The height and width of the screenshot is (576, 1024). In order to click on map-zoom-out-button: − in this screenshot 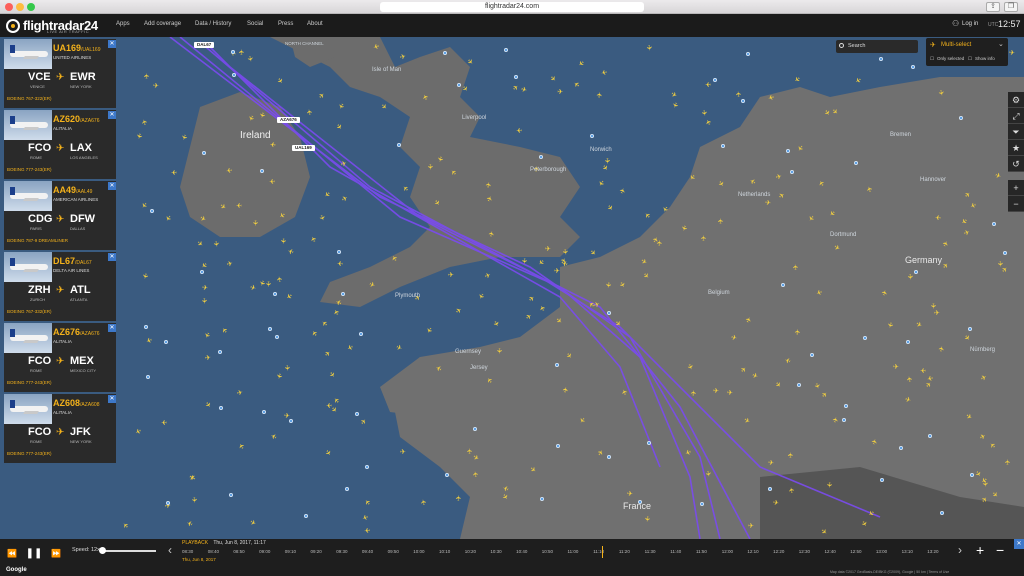, I will do `click(1016, 204)`.